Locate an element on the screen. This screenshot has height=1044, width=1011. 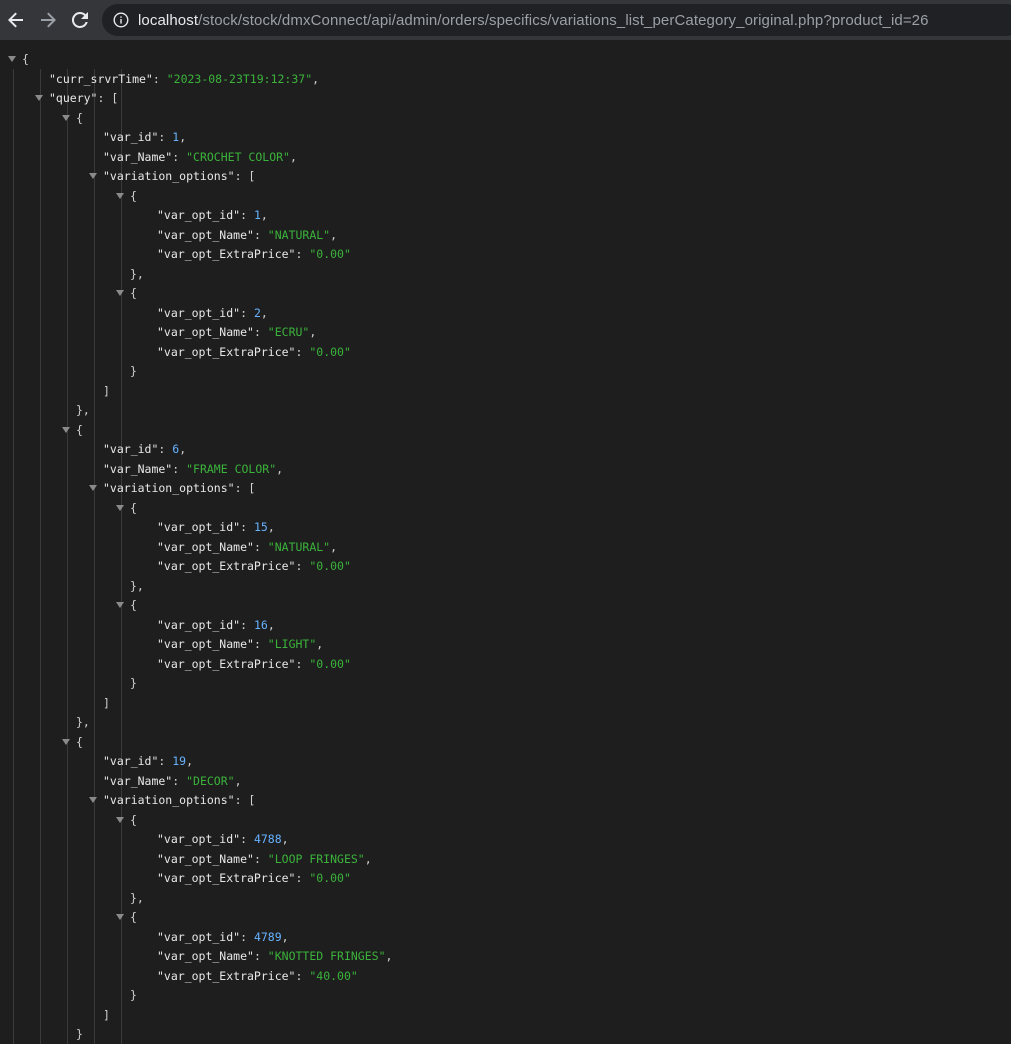
json-line: }, is located at coordinates (83, 410).